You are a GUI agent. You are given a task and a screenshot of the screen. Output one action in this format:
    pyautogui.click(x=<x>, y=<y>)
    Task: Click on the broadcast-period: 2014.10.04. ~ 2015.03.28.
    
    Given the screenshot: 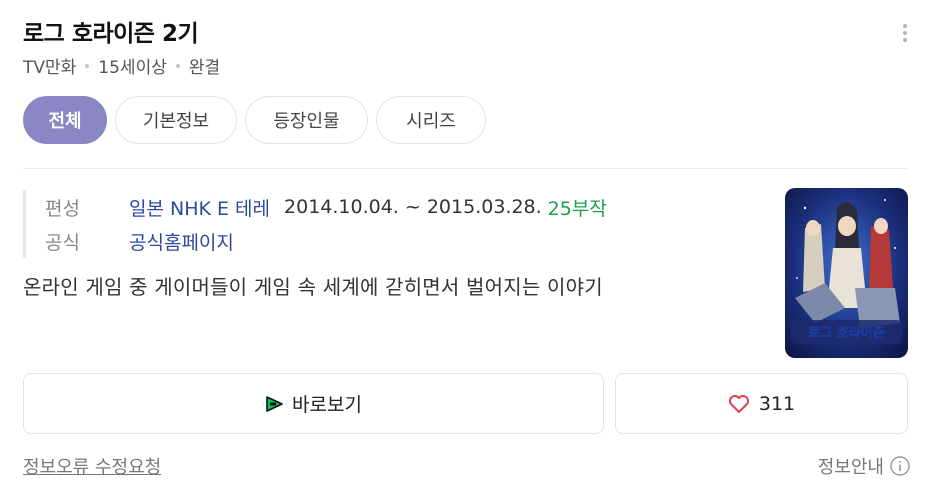 What is the action you would take?
    pyautogui.click(x=413, y=207)
    